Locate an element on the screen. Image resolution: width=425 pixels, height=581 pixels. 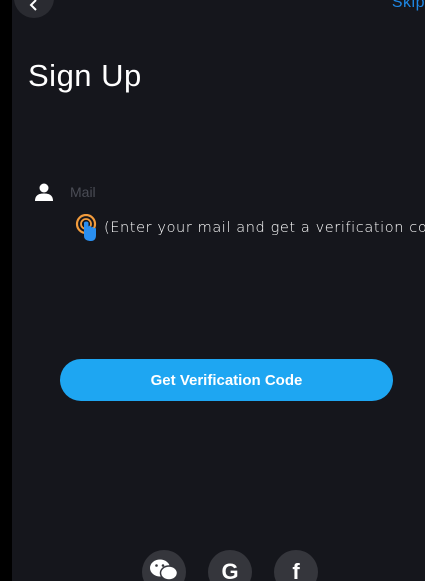
wechat-icon is located at coordinates (164, 570).